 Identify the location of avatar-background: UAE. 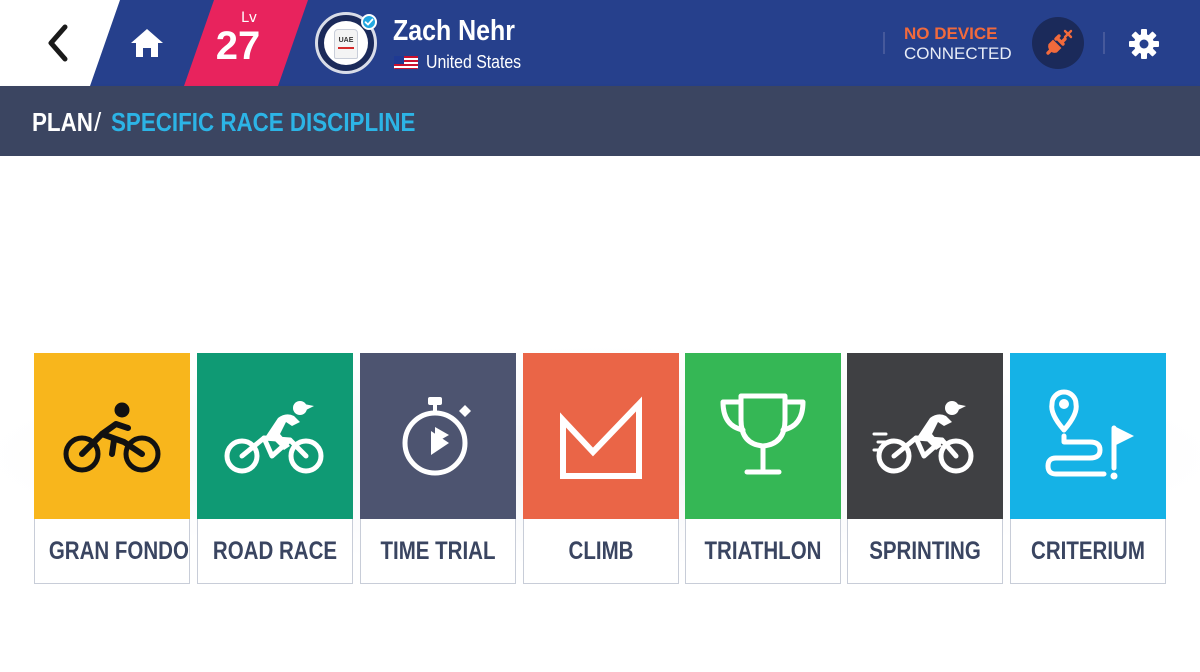
(346, 43).